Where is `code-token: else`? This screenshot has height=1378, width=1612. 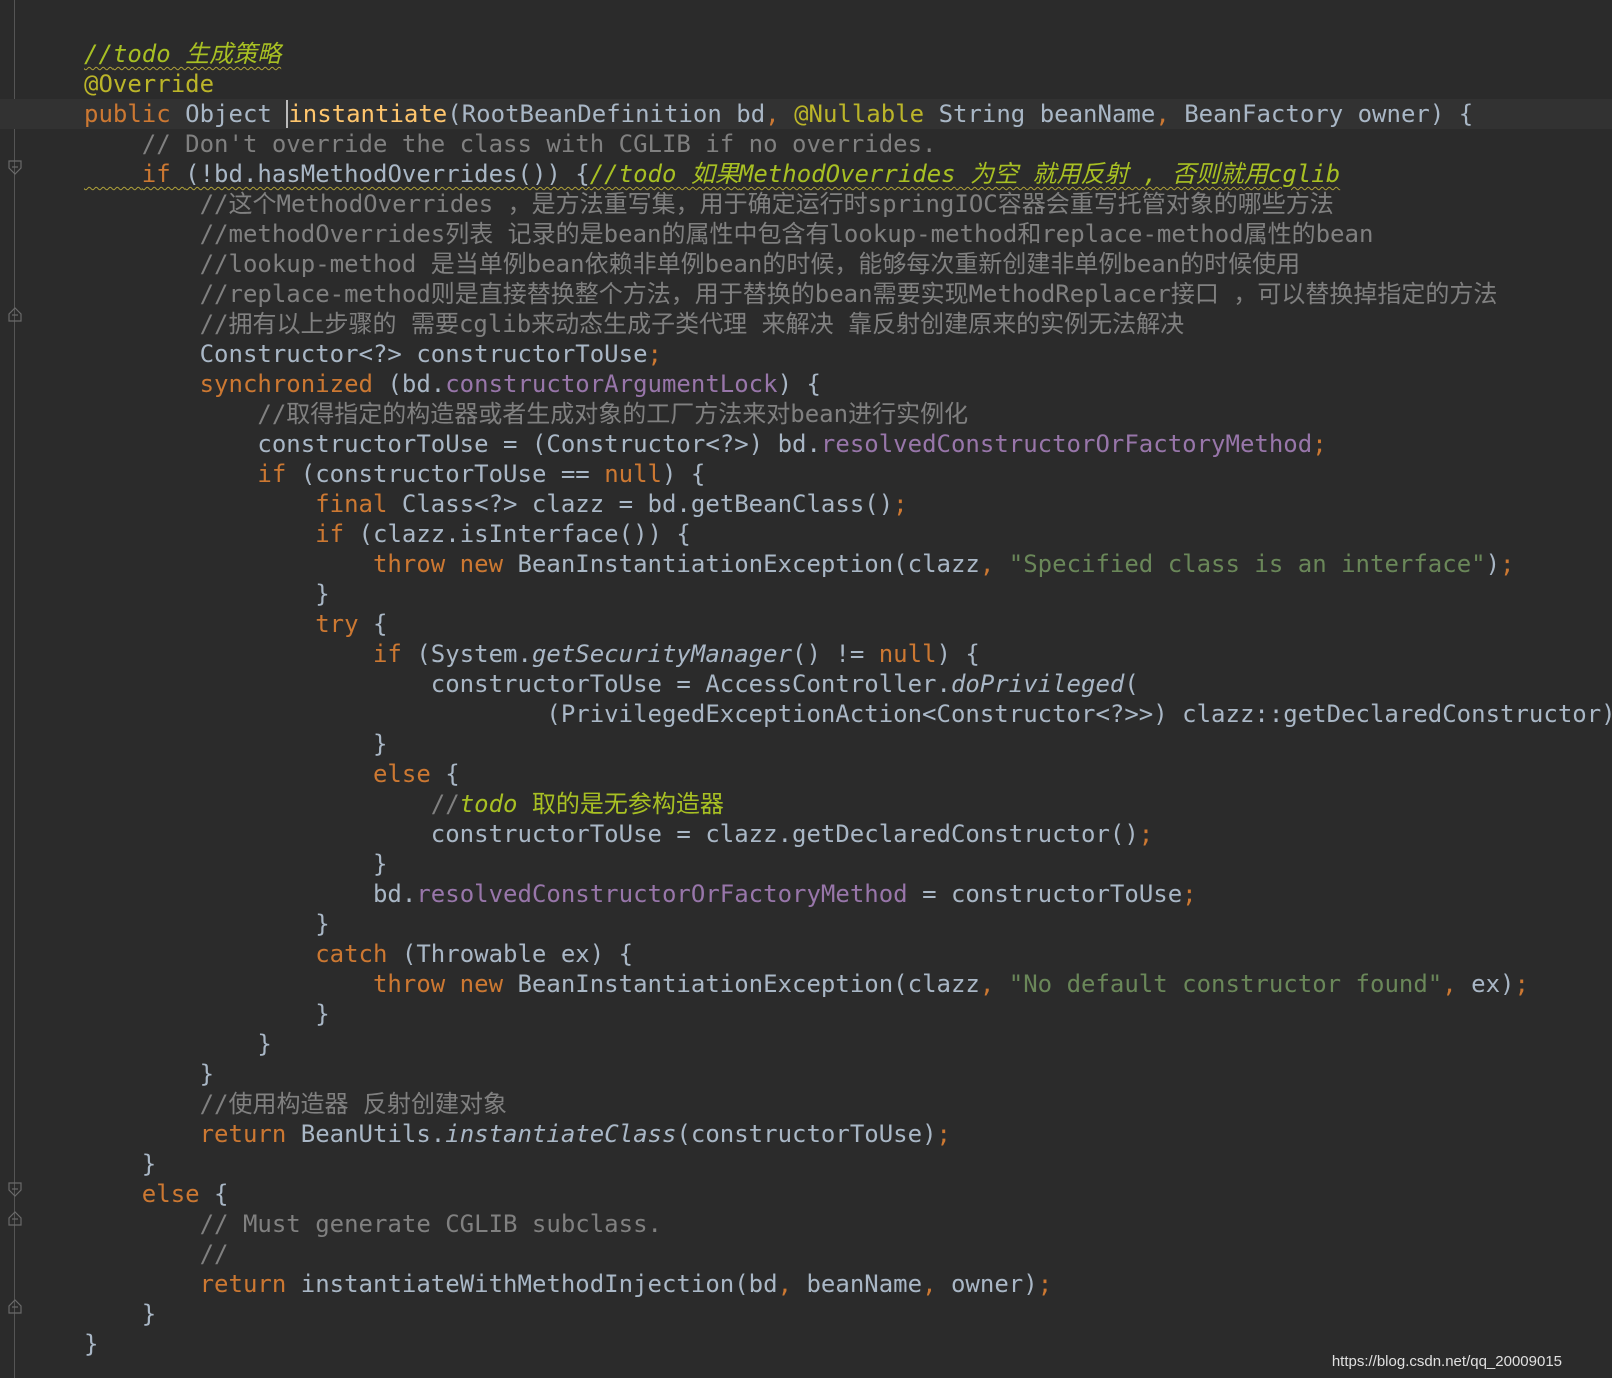 code-token: else is located at coordinates (178, 1194).